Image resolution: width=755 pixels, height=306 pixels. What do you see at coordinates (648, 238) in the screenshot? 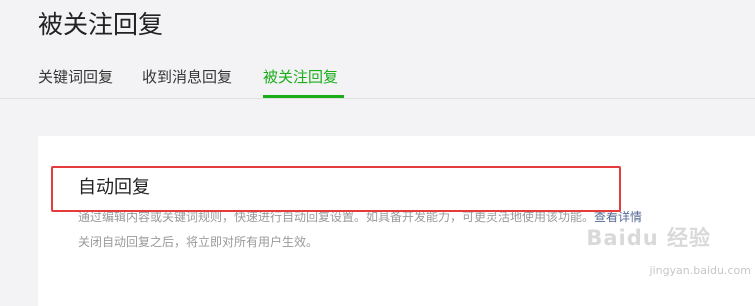
I see `watermark-logo: Baidu 经验` at bounding box center [648, 238].